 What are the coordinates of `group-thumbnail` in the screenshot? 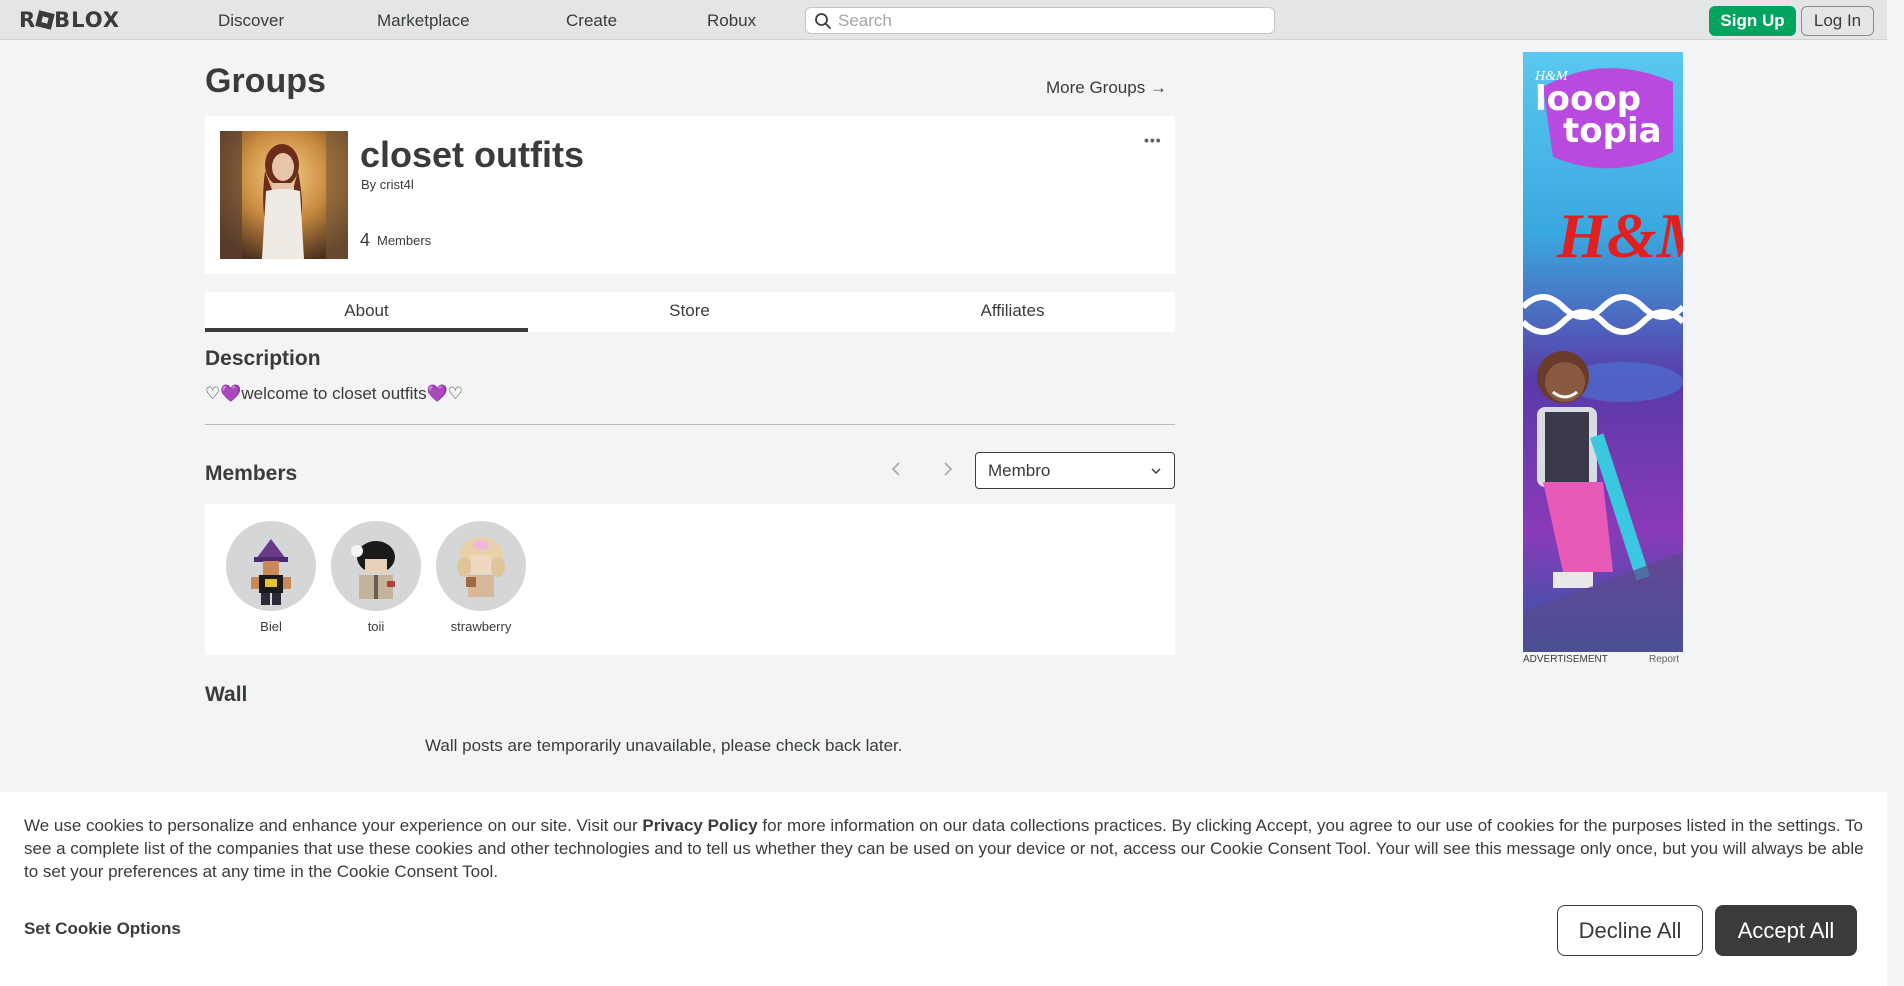 It's located at (284, 195).